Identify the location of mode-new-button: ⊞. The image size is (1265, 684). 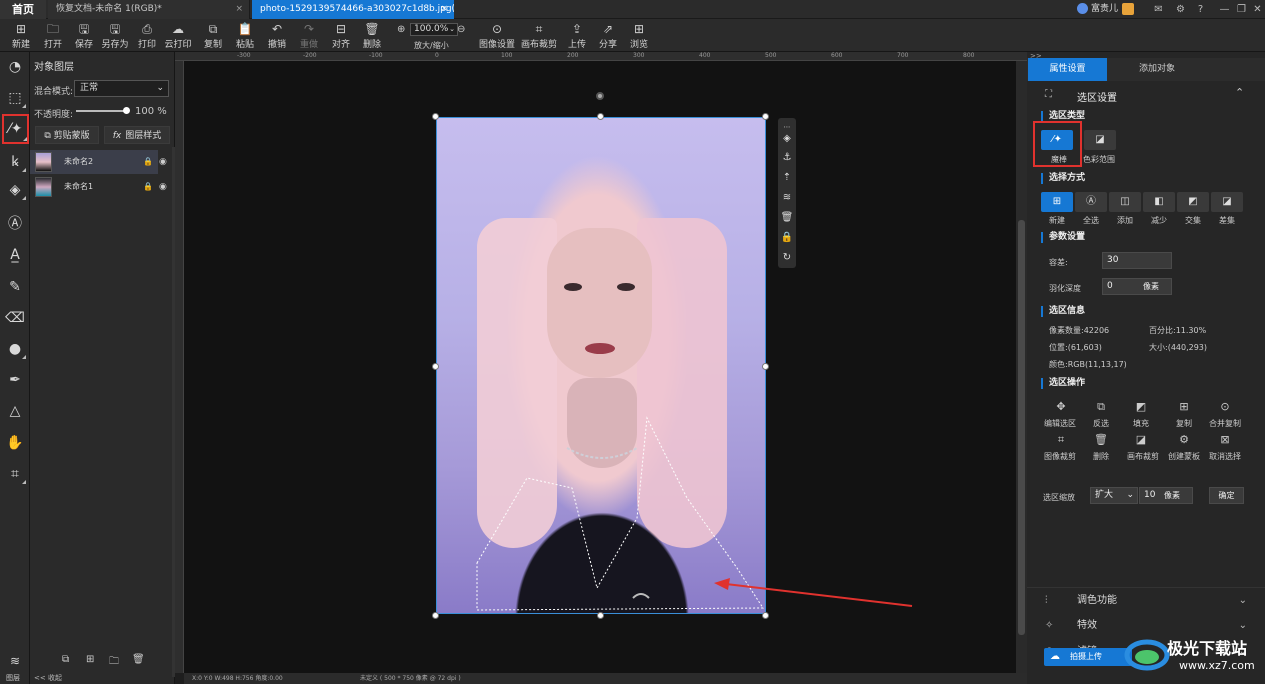
(1057, 202).